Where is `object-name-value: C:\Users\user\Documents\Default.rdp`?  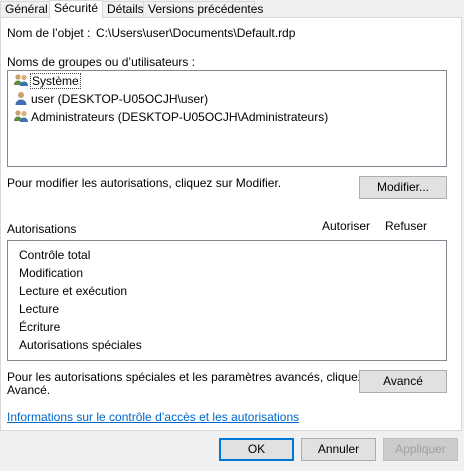
object-name-value: C:\Users\user\Documents\Default.rdp is located at coordinates (196, 33).